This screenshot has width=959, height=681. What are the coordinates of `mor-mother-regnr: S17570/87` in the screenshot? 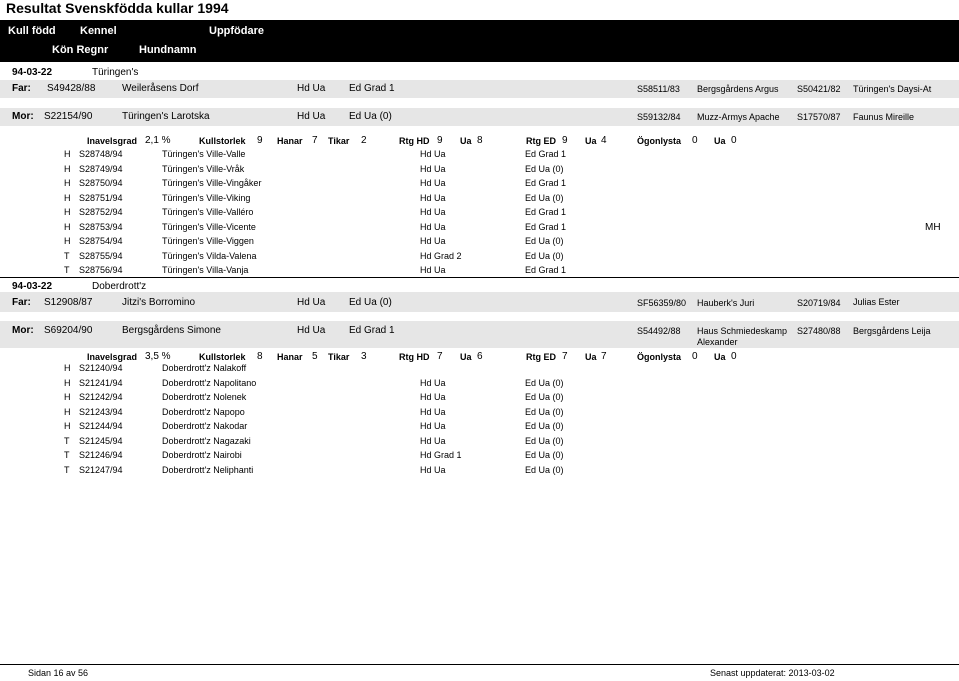 It's located at (819, 117).